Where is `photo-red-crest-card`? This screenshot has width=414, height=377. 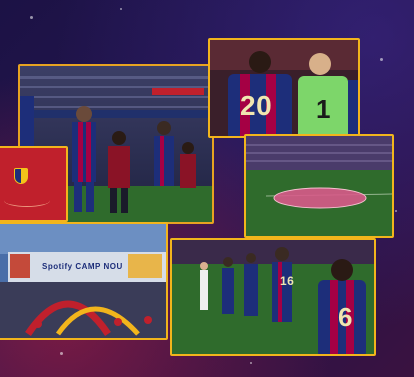
photo-red-crest-card is located at coordinates (34, 184).